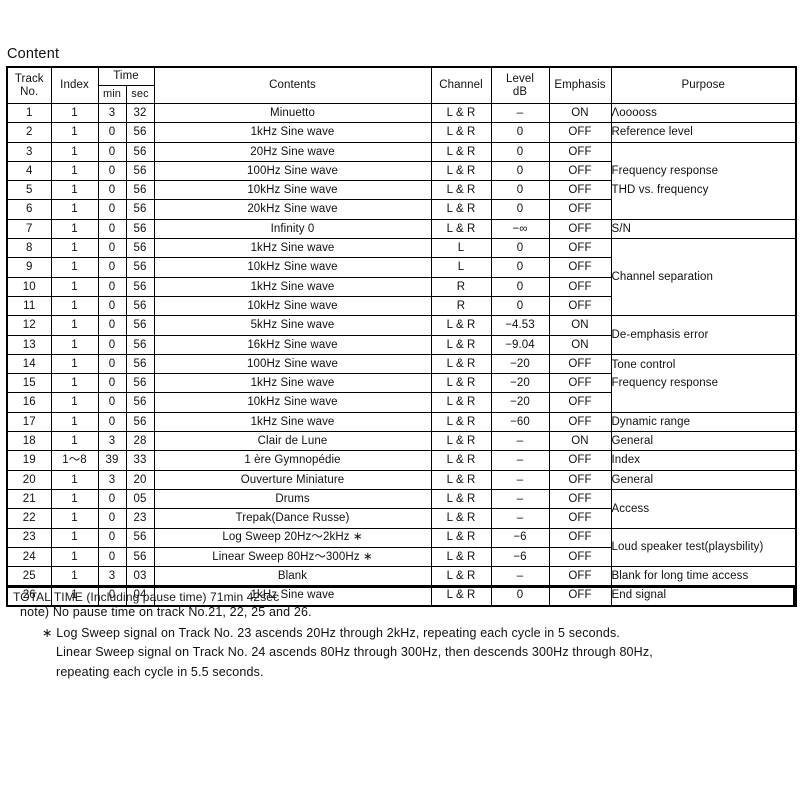 The width and height of the screenshot is (800, 800). I want to click on cell-contents: 20Hz Sine wave, so click(292, 151).